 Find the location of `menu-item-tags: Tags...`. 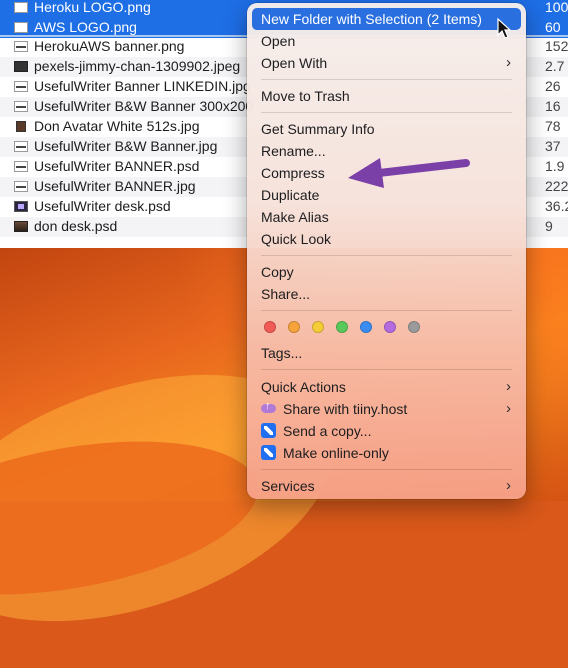

menu-item-tags: Tags... is located at coordinates (386, 353).